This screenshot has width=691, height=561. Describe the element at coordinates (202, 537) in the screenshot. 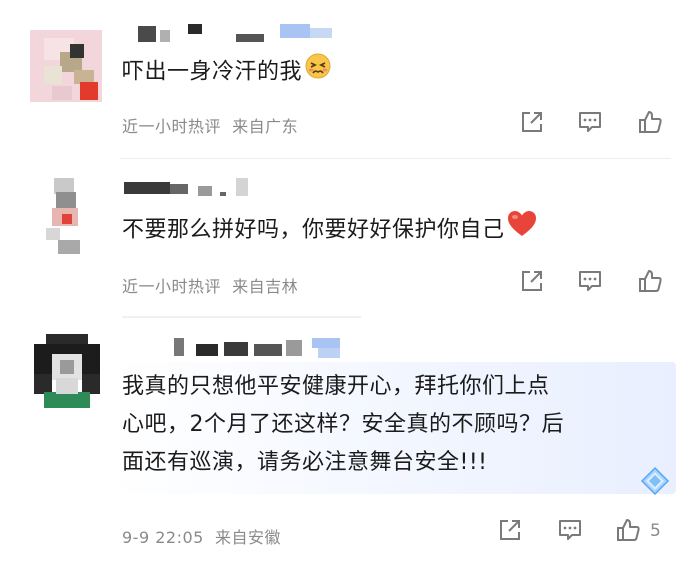

I see `comment-meta: 9-9 22:05 来自安徽` at that location.